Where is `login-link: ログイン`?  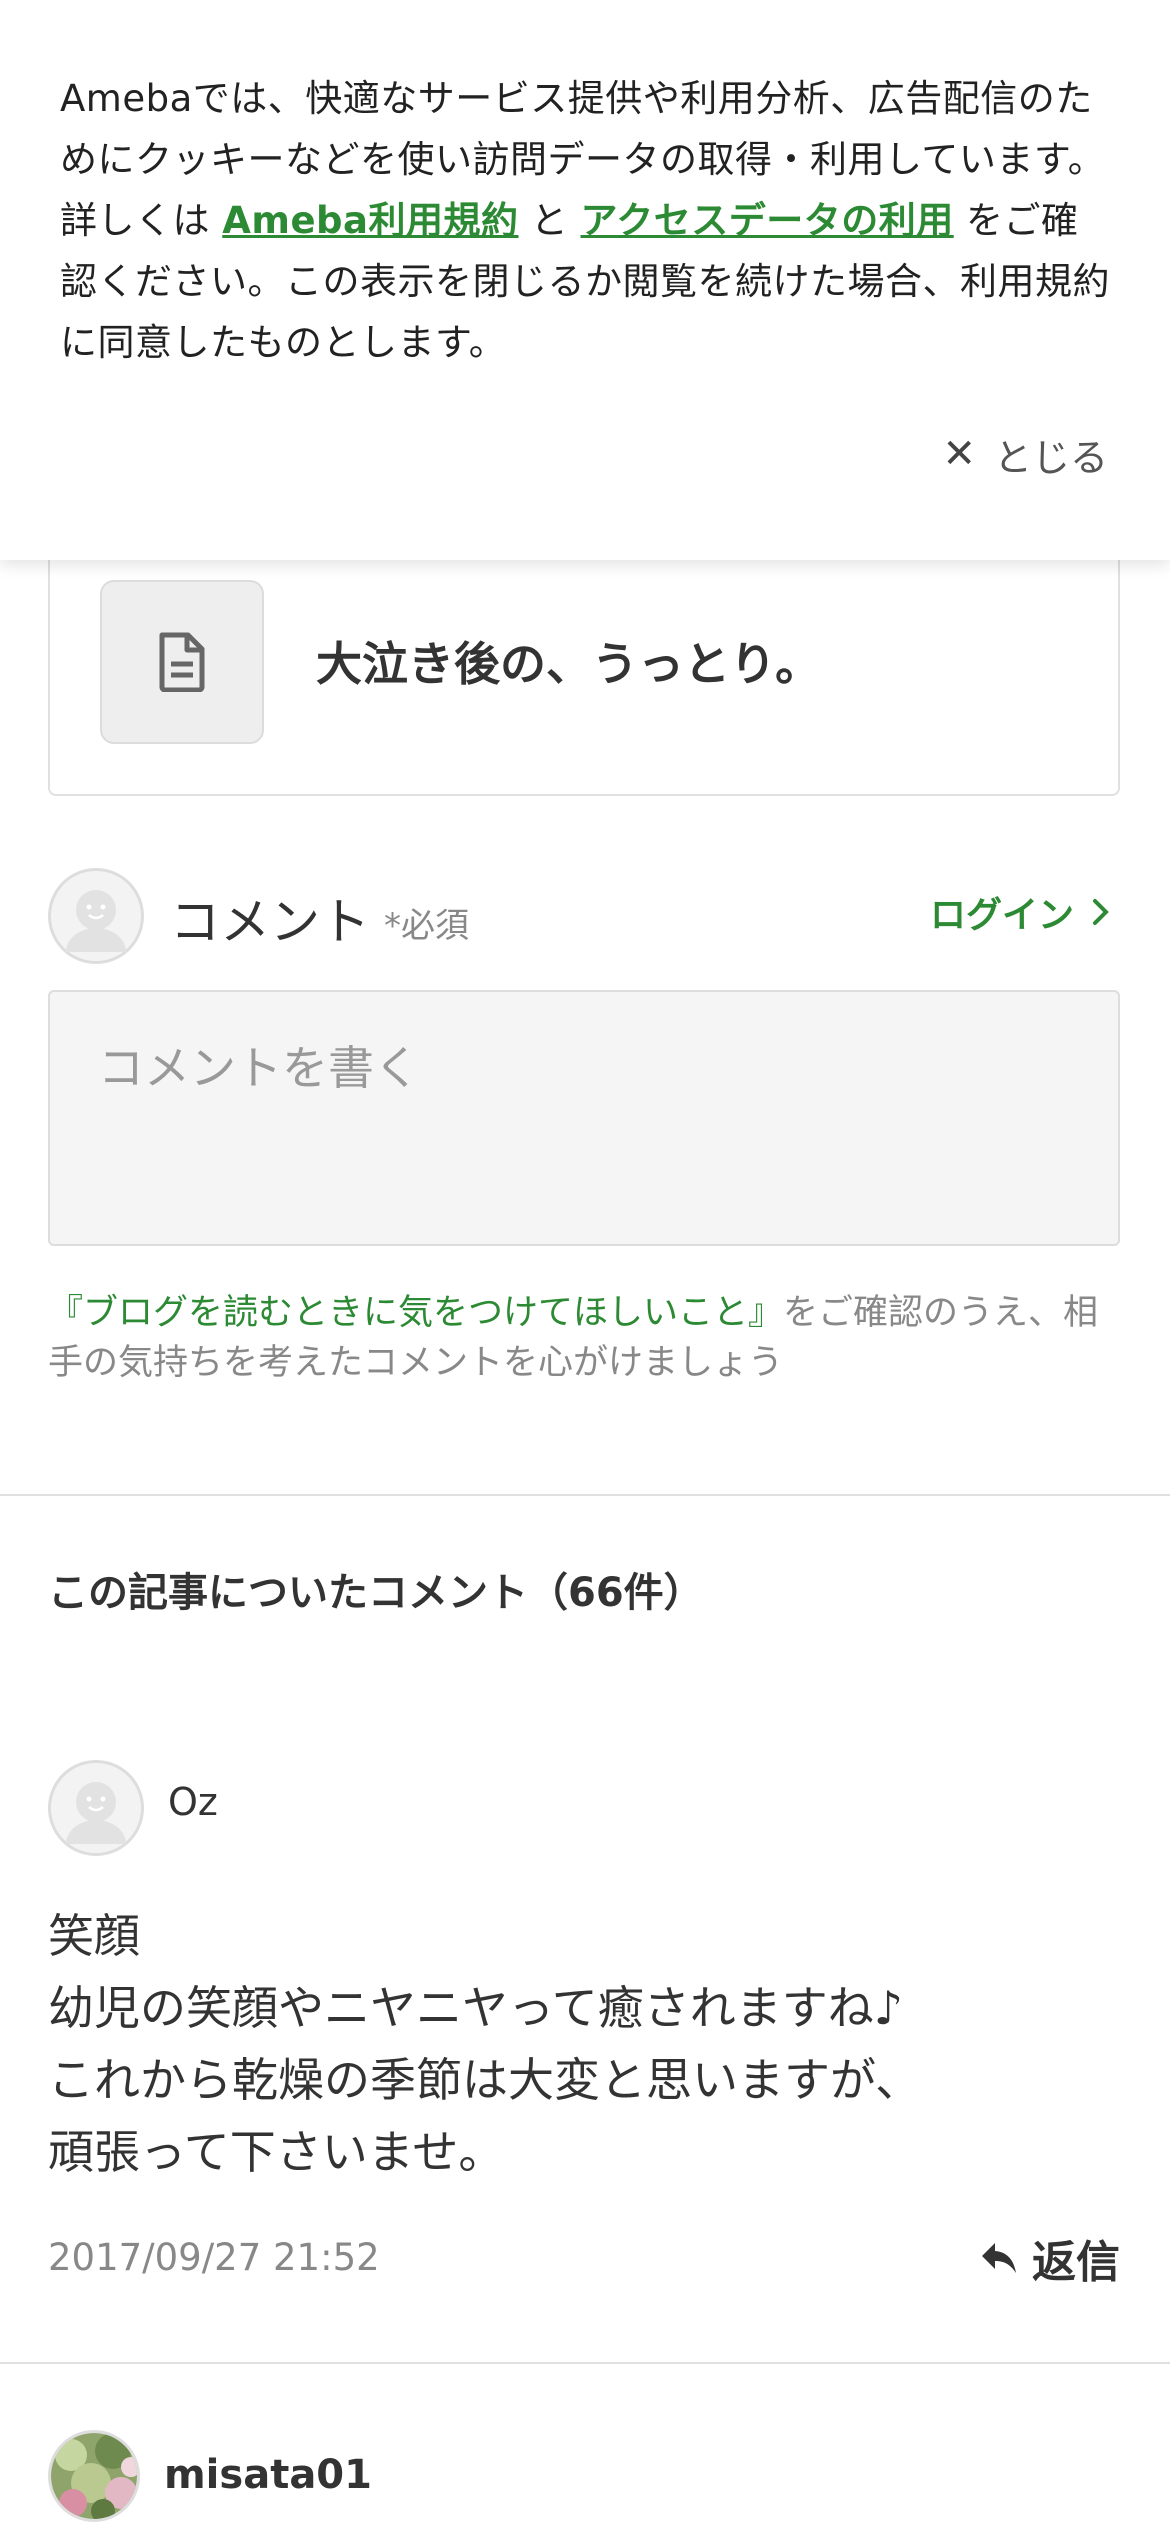 login-link: ログイン is located at coordinates (1020, 912).